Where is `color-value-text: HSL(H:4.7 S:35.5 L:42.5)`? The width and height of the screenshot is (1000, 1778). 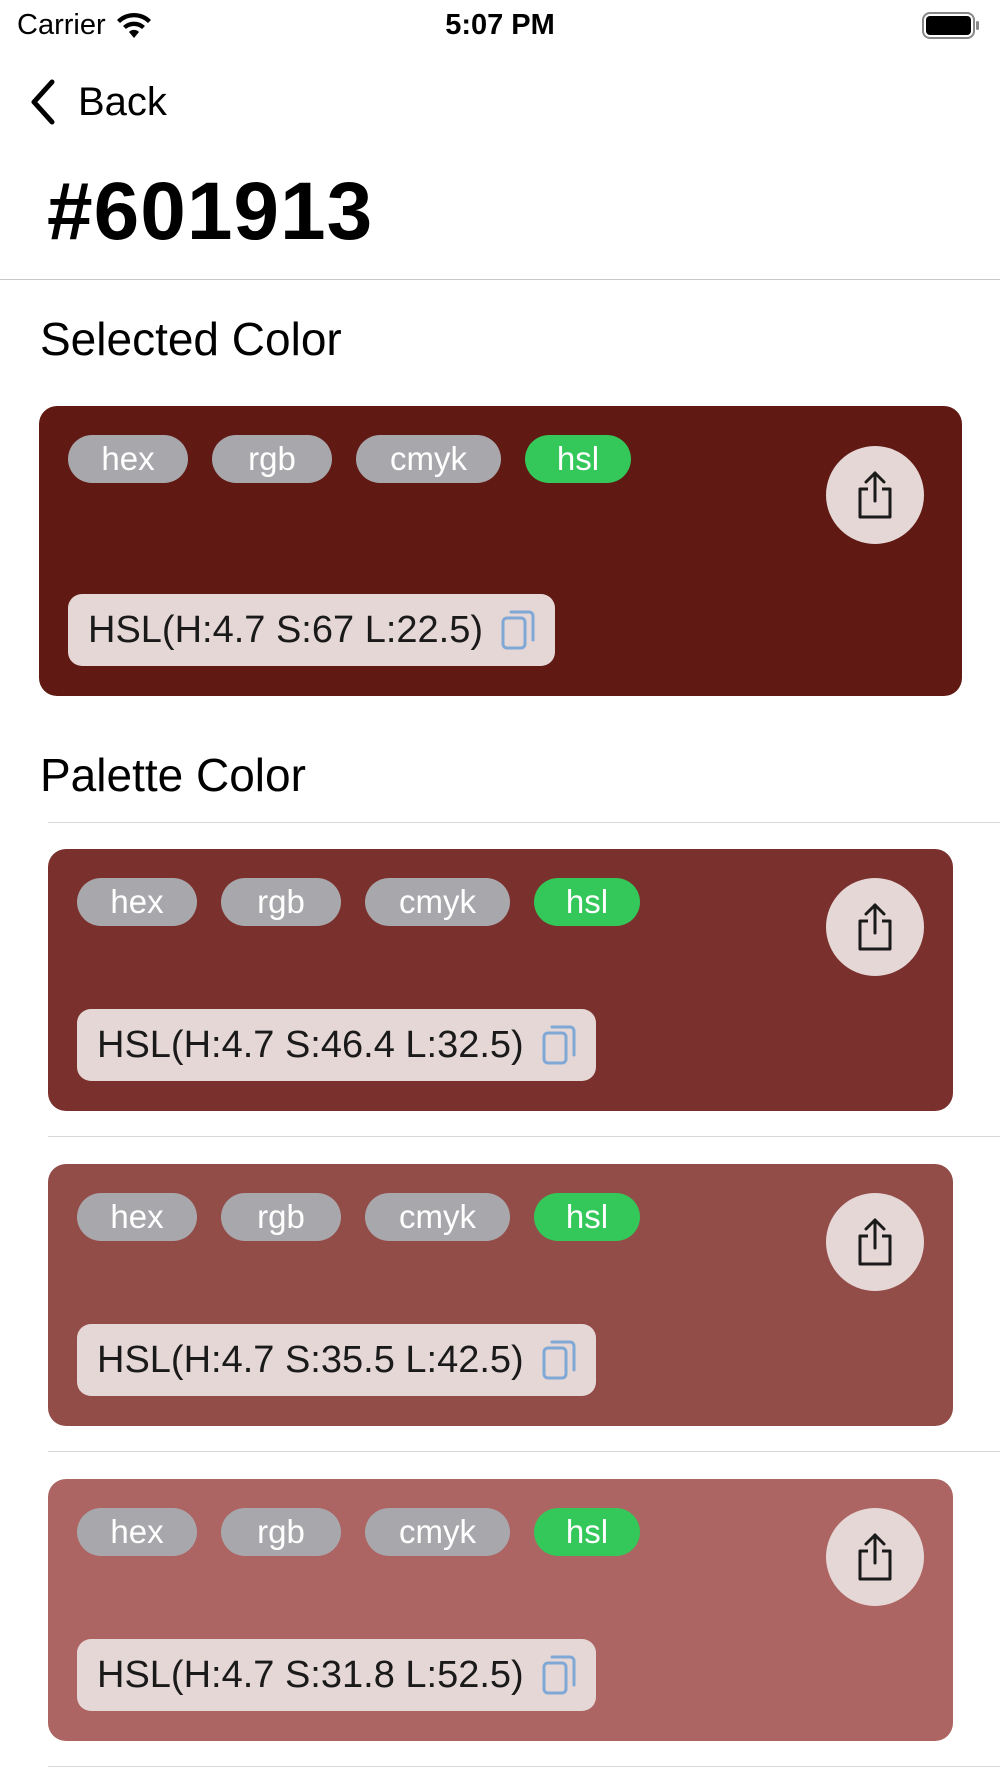 color-value-text: HSL(H:4.7 S:35.5 L:42.5) is located at coordinates (310, 1359).